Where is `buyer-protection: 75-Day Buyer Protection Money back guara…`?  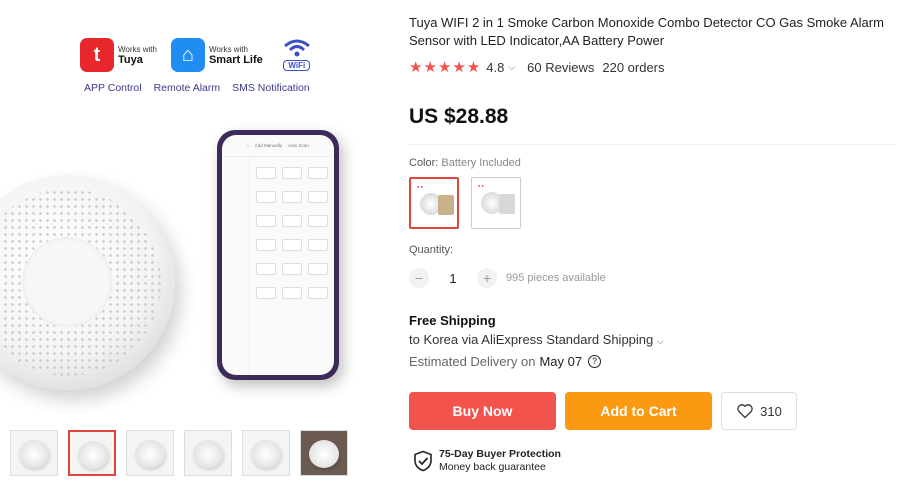 buyer-protection: 75-Day Buyer Protection Money back guara… is located at coordinates (487, 461).